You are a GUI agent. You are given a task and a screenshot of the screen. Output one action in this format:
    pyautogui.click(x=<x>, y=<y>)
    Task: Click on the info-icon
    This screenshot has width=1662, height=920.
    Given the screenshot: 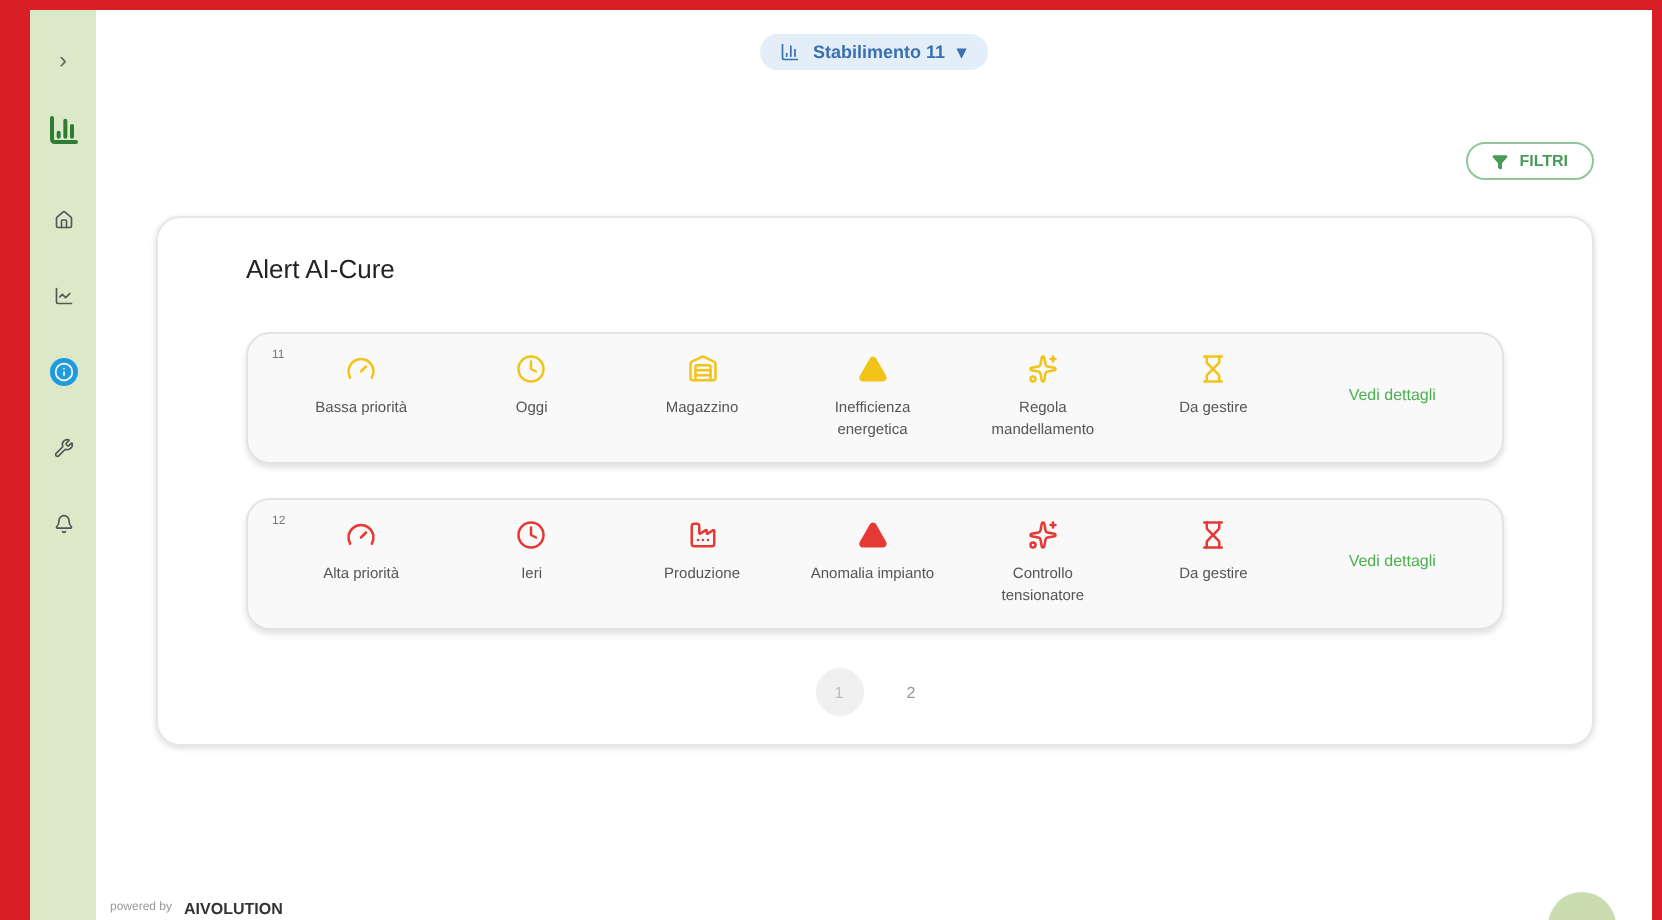 What is the action you would take?
    pyautogui.click(x=63, y=372)
    